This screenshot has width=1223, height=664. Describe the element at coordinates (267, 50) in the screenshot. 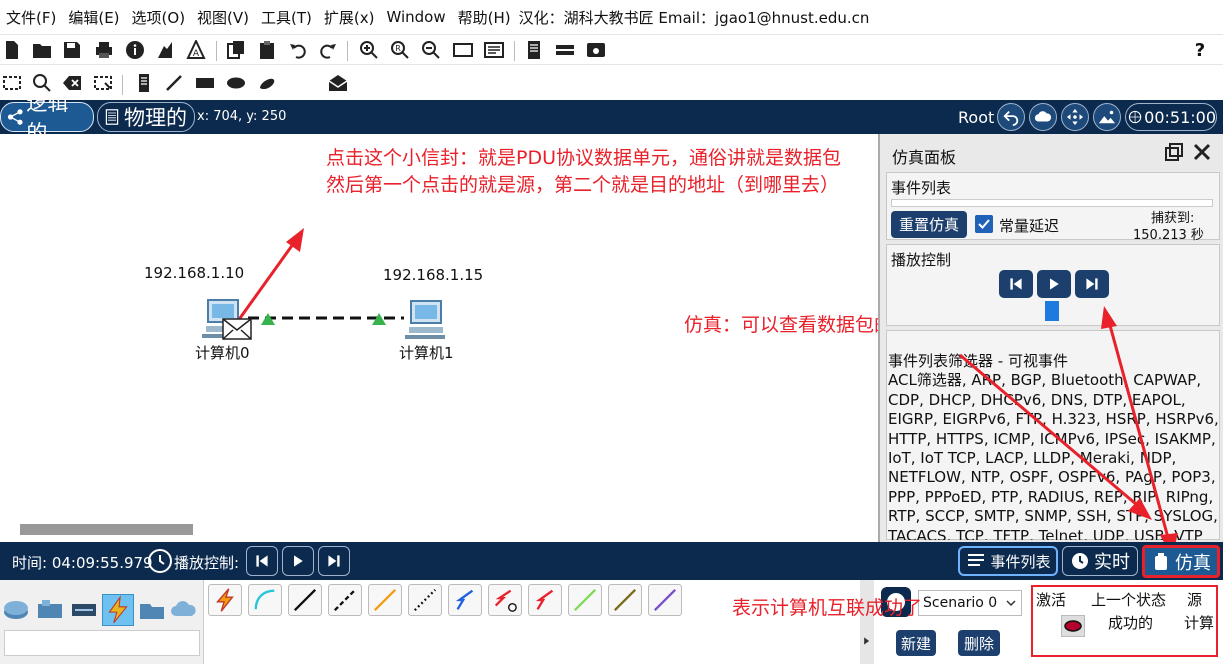

I see `paste-icon` at that location.